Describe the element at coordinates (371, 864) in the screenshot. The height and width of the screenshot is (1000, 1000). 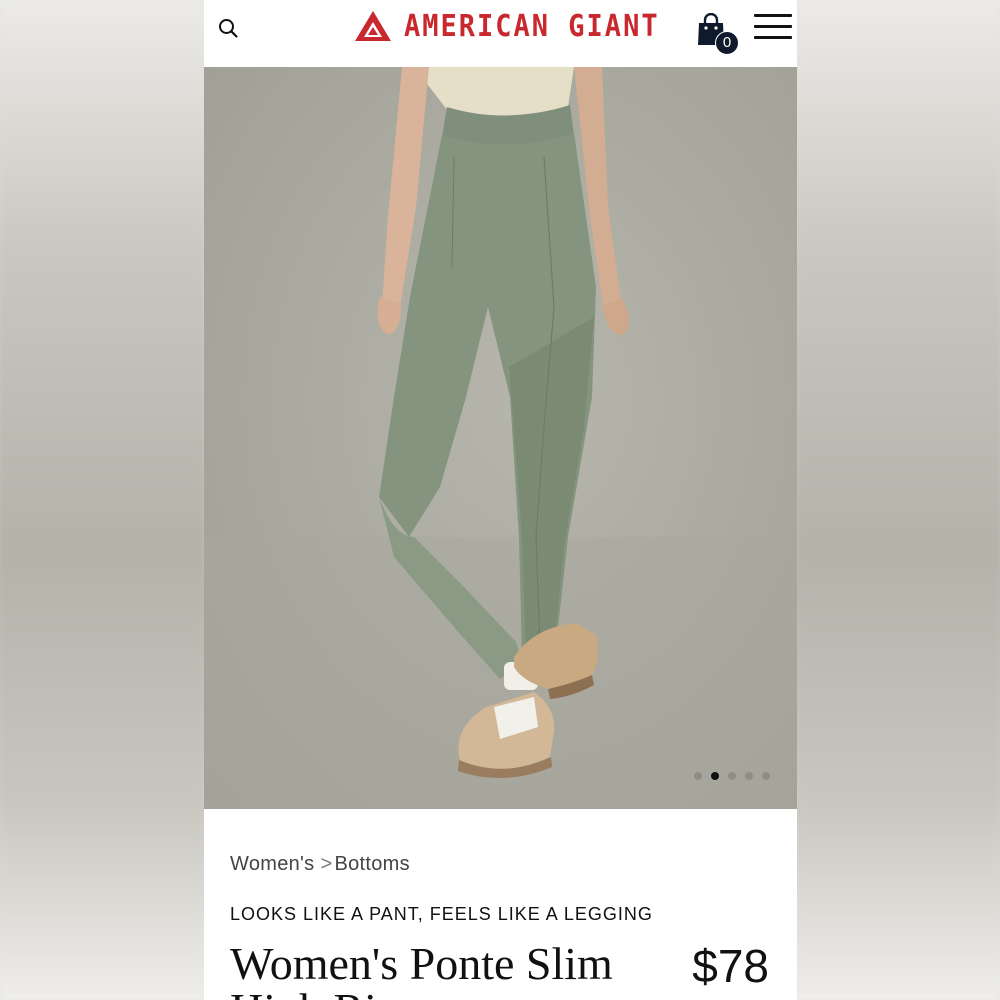
I see `breadcrumb-bottoms-link: Bottoms` at that location.